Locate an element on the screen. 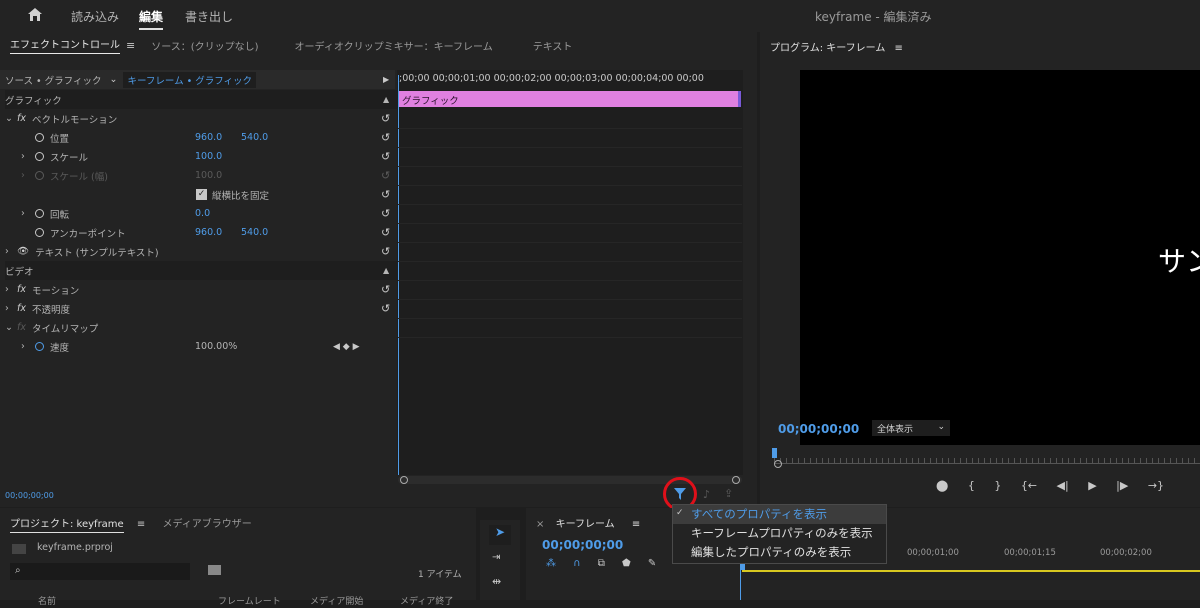 Image resolution: width=1200 pixels, height=608 pixels. anchor-x: 960.0 is located at coordinates (208, 232).